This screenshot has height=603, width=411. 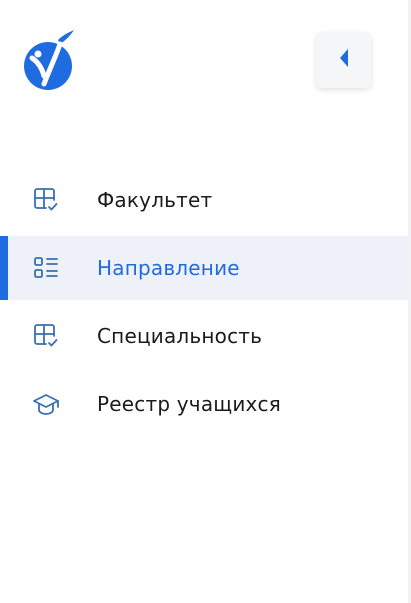 What do you see at coordinates (180, 336) in the screenshot?
I see `sidebar-item-label: Специальность` at bounding box center [180, 336].